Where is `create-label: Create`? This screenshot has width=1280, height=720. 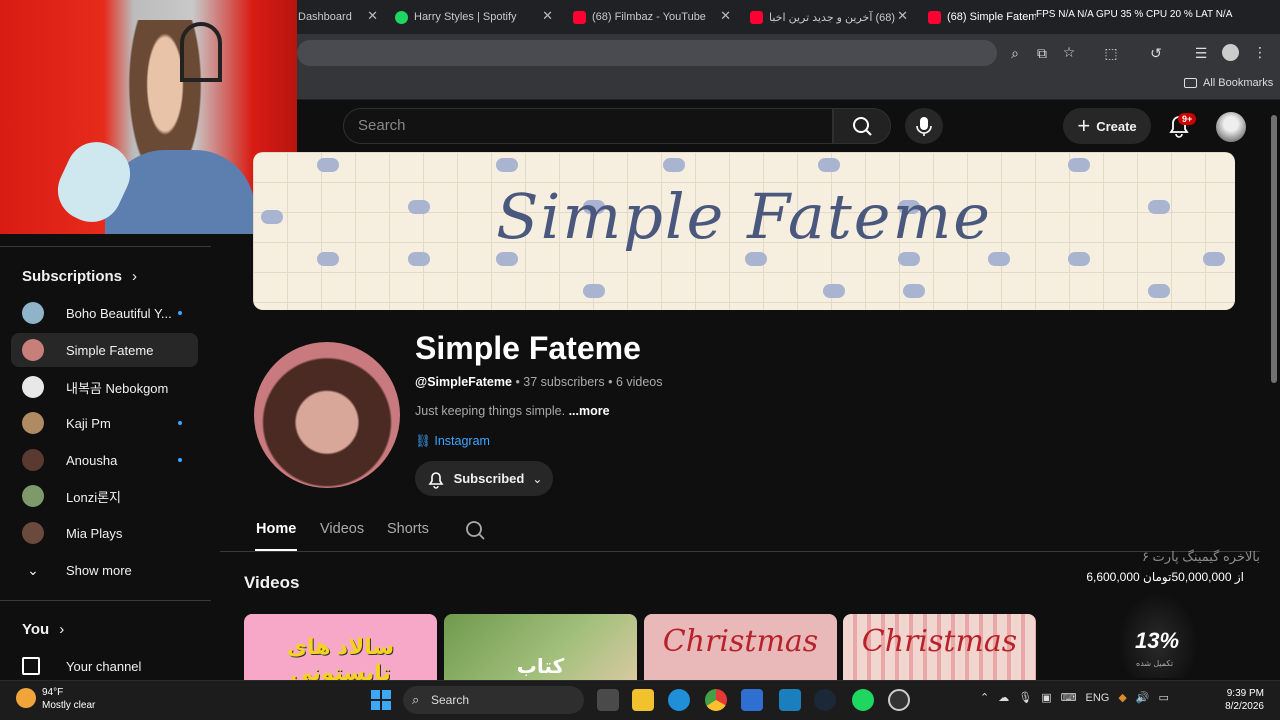
create-label: Create is located at coordinates (1116, 126).